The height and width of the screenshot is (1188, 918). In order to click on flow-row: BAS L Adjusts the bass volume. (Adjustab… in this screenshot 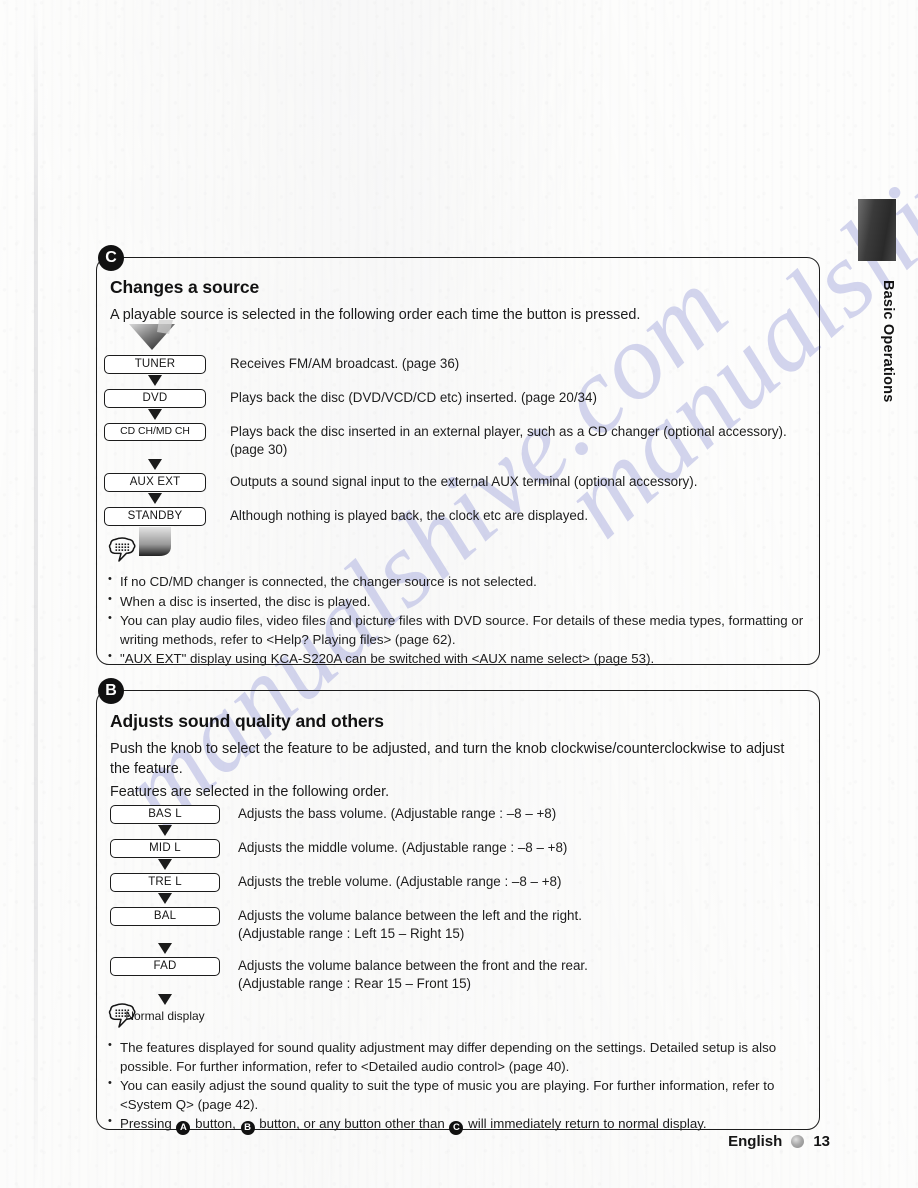, I will do `click(349, 814)`.